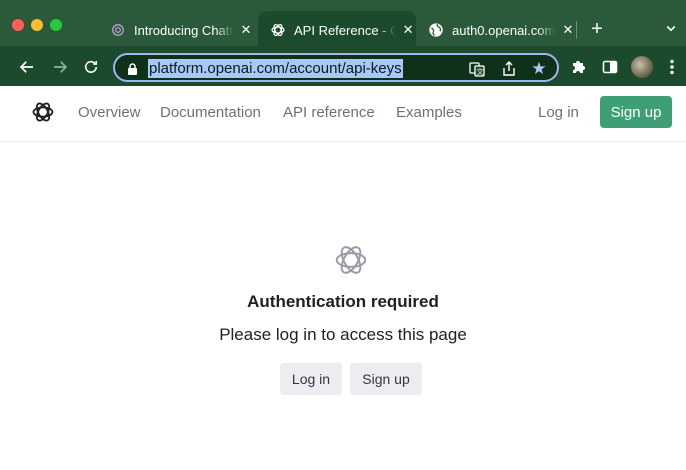 Image resolution: width=686 pixels, height=470 pixels. Describe the element at coordinates (597, 29) in the screenshot. I see `new-tab-button: +` at that location.